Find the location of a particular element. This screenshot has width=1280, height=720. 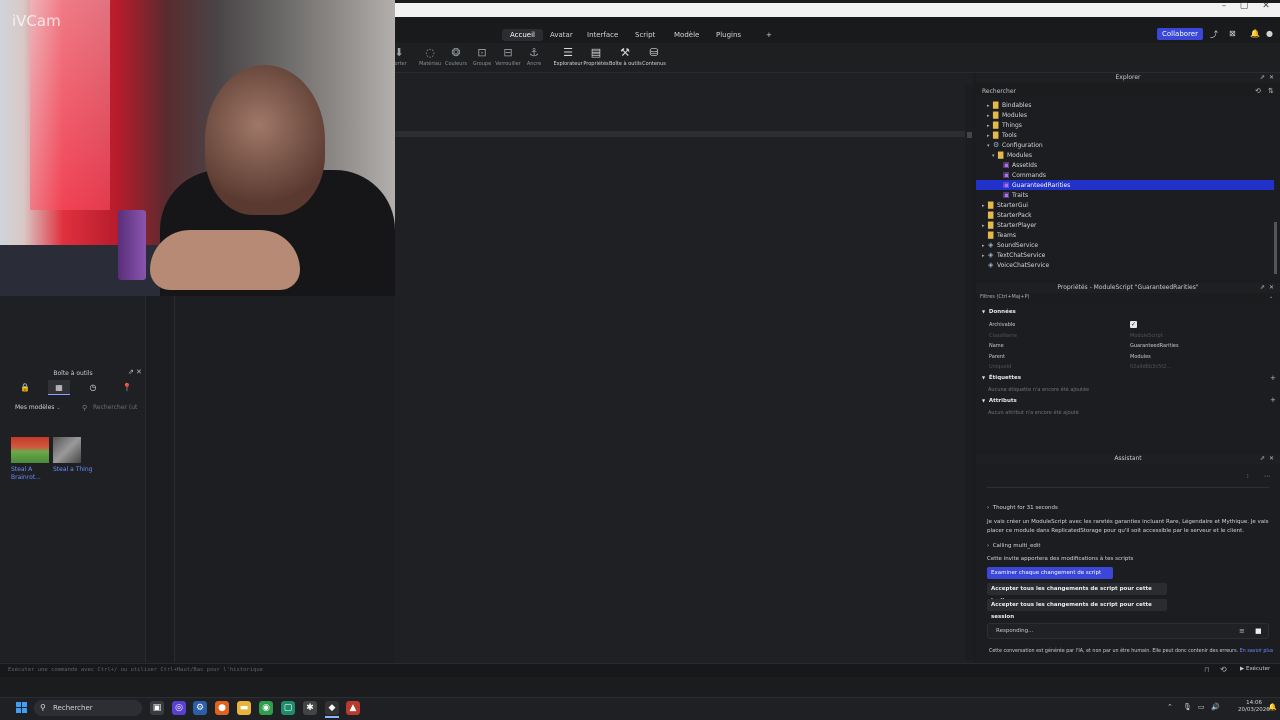

volume-icon: 🔊 is located at coordinates (1215, 707).